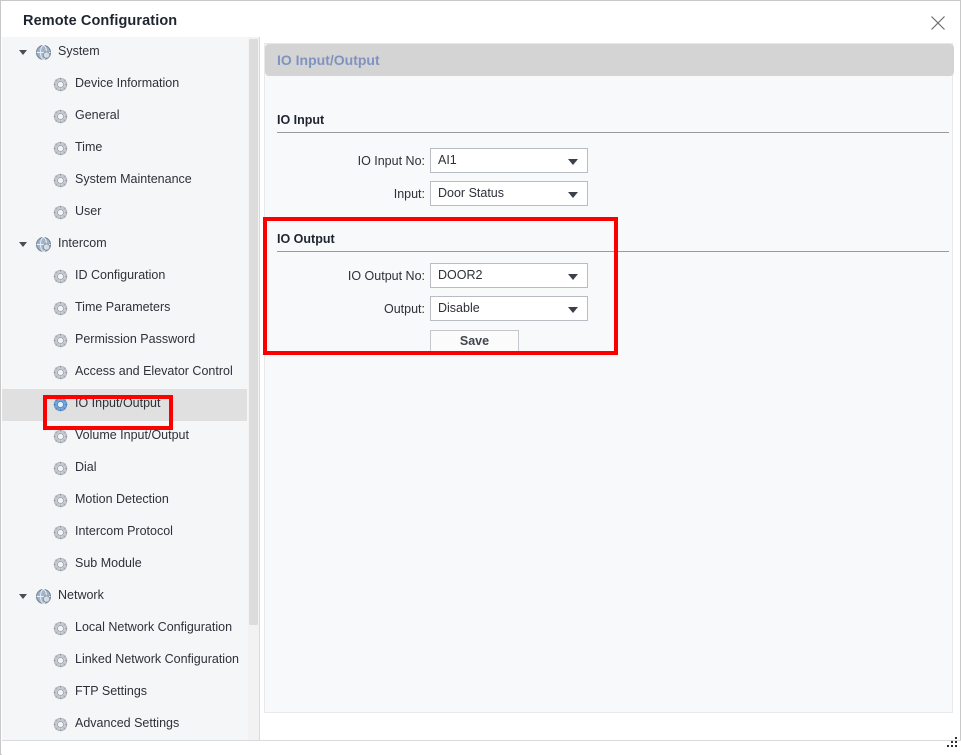 This screenshot has width=961, height=755. I want to click on sidebar-item-linked-network-configuration: Linked Network Configuration, so click(124, 661).